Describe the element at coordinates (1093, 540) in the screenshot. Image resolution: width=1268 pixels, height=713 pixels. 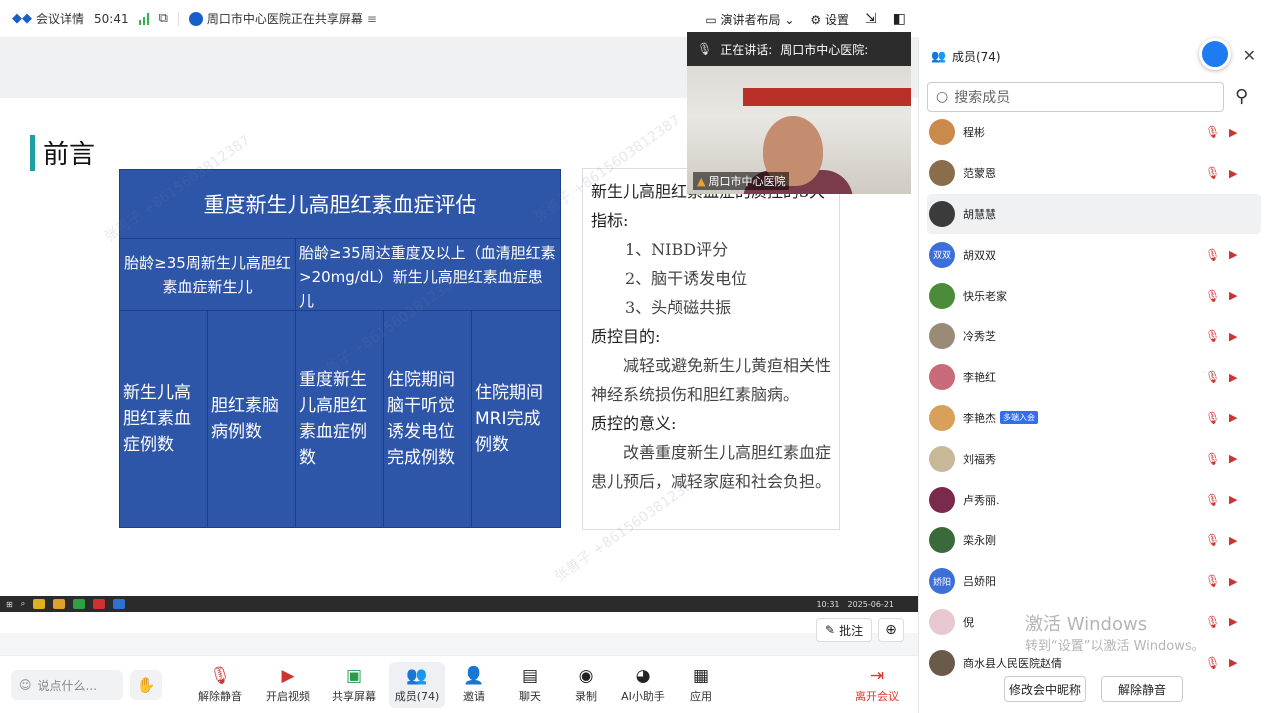
I see `member-row: 栾永刚 🎙 ▶` at that location.